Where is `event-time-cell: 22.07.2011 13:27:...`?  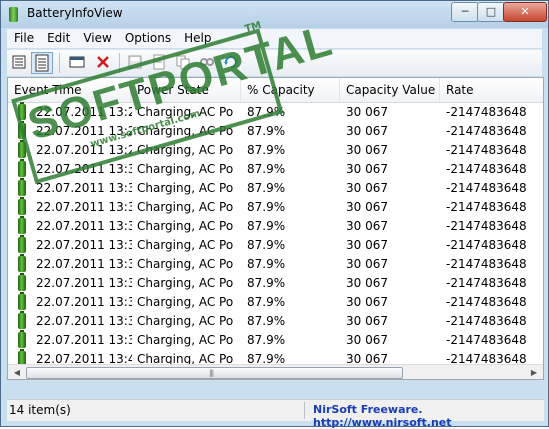
event-time-cell: 22.07.2011 13:27:... is located at coordinates (84, 112).